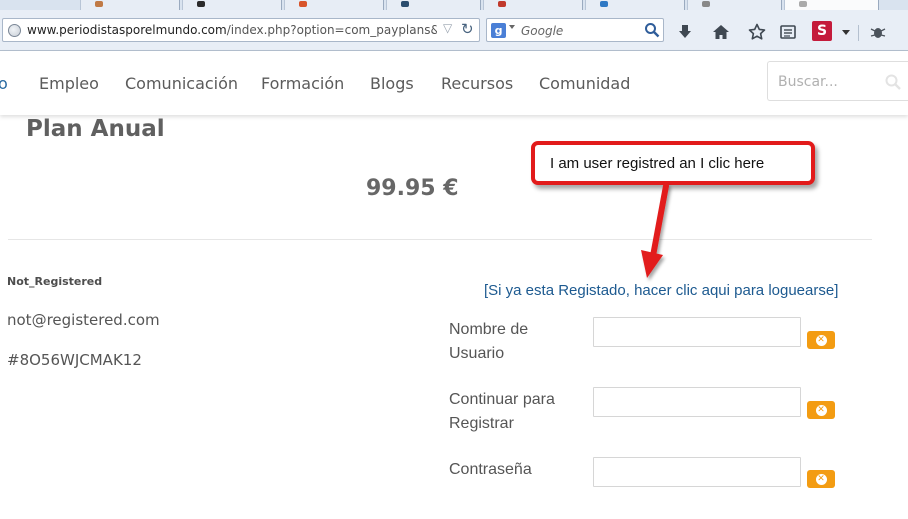  Describe the element at coordinates (477, 83) in the screenshot. I see `nav-item-recursos: Recursos` at that location.